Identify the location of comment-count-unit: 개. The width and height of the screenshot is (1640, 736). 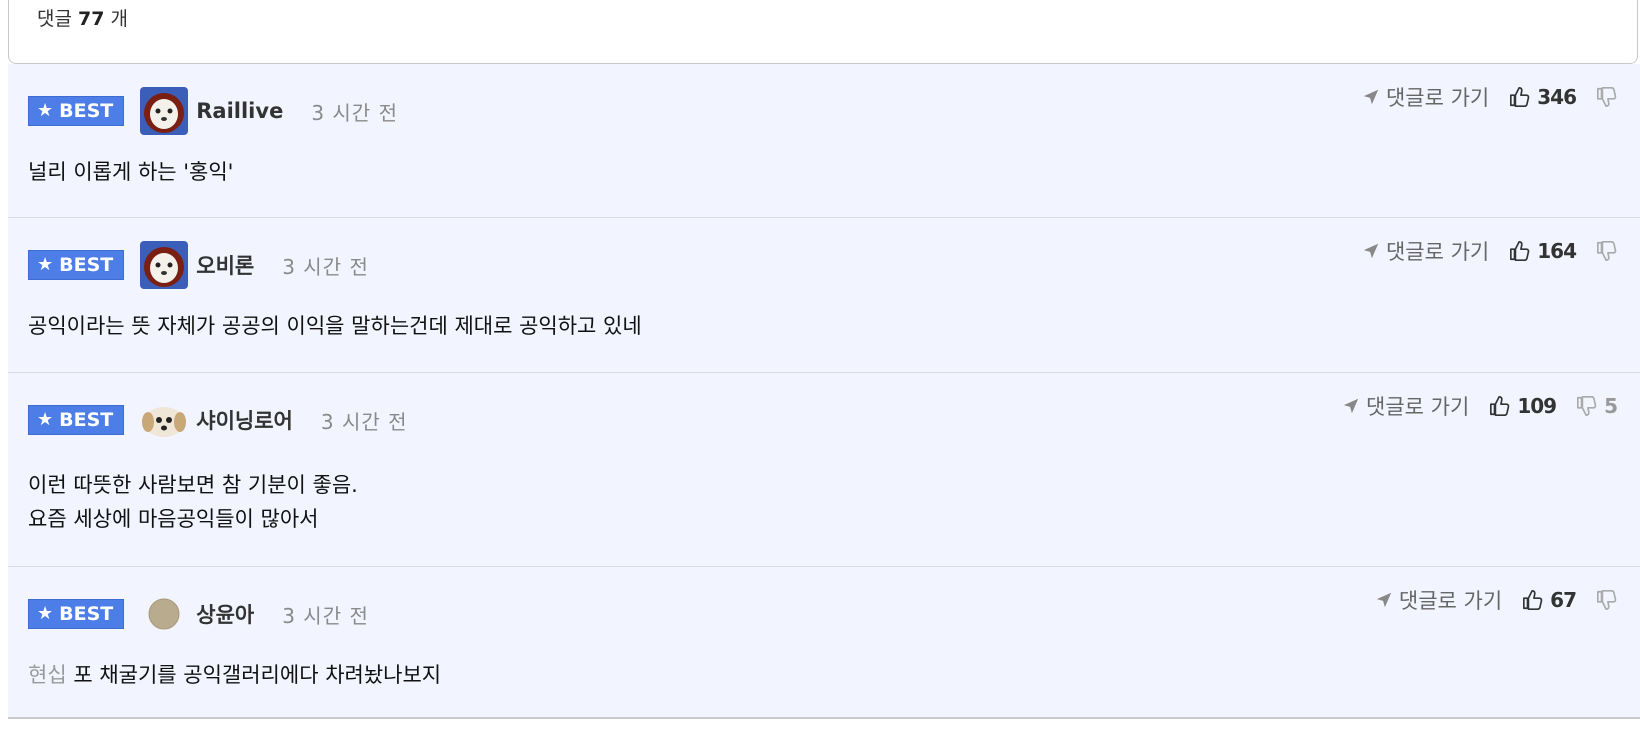
(119, 19).